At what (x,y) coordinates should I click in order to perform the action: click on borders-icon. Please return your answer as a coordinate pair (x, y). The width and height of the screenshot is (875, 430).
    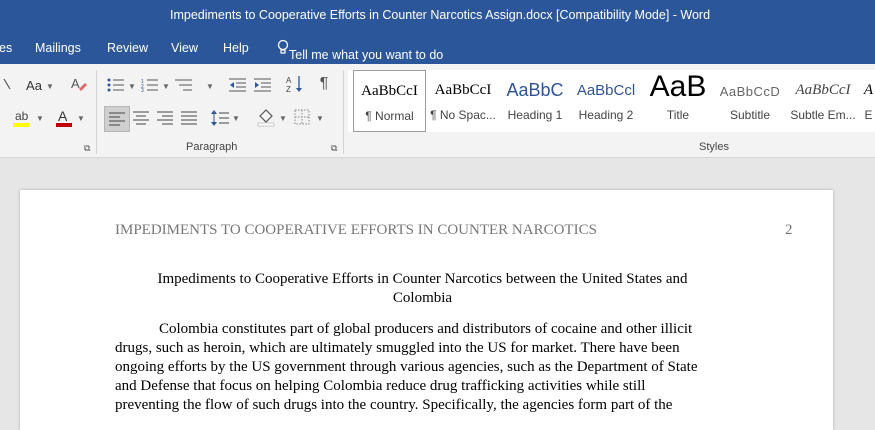
    Looking at the image, I should click on (302, 117).